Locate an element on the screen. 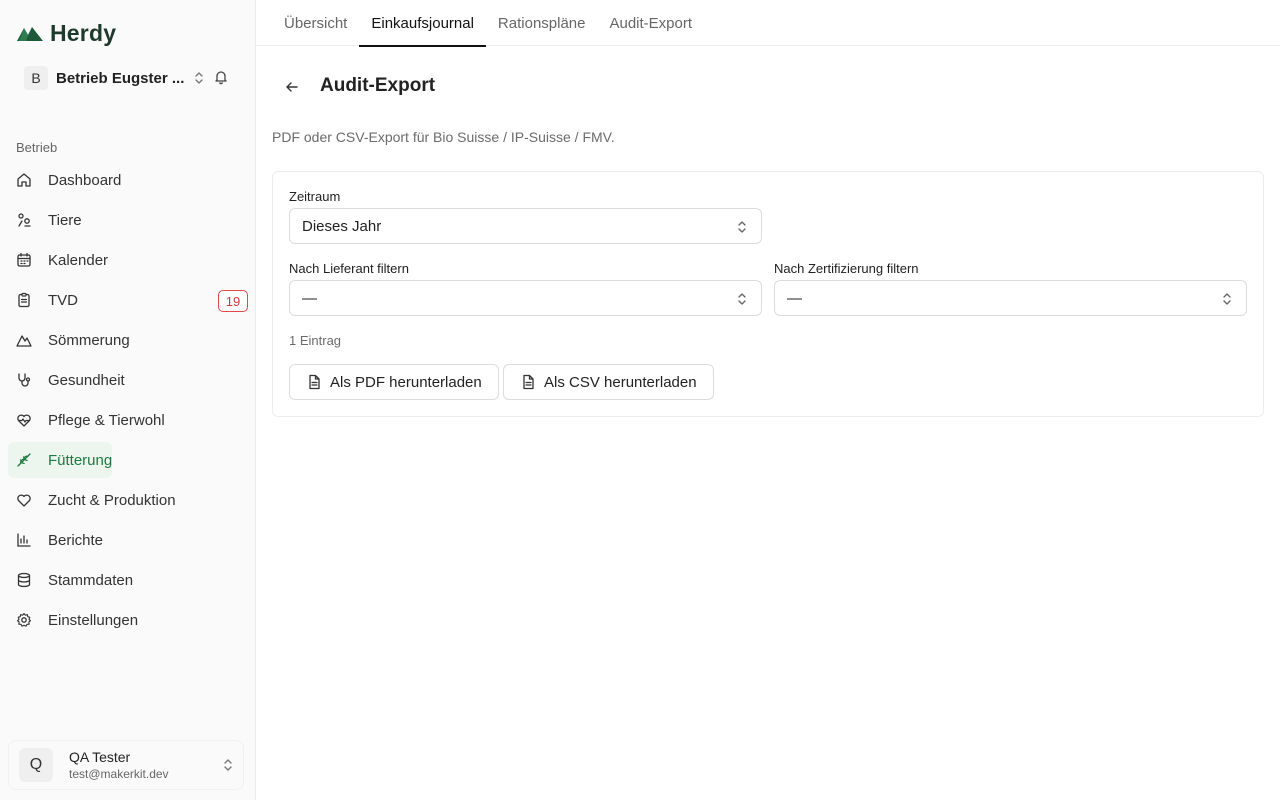 The height and width of the screenshot is (800, 1280). period-select-value: Dieses Jahr is located at coordinates (342, 226).